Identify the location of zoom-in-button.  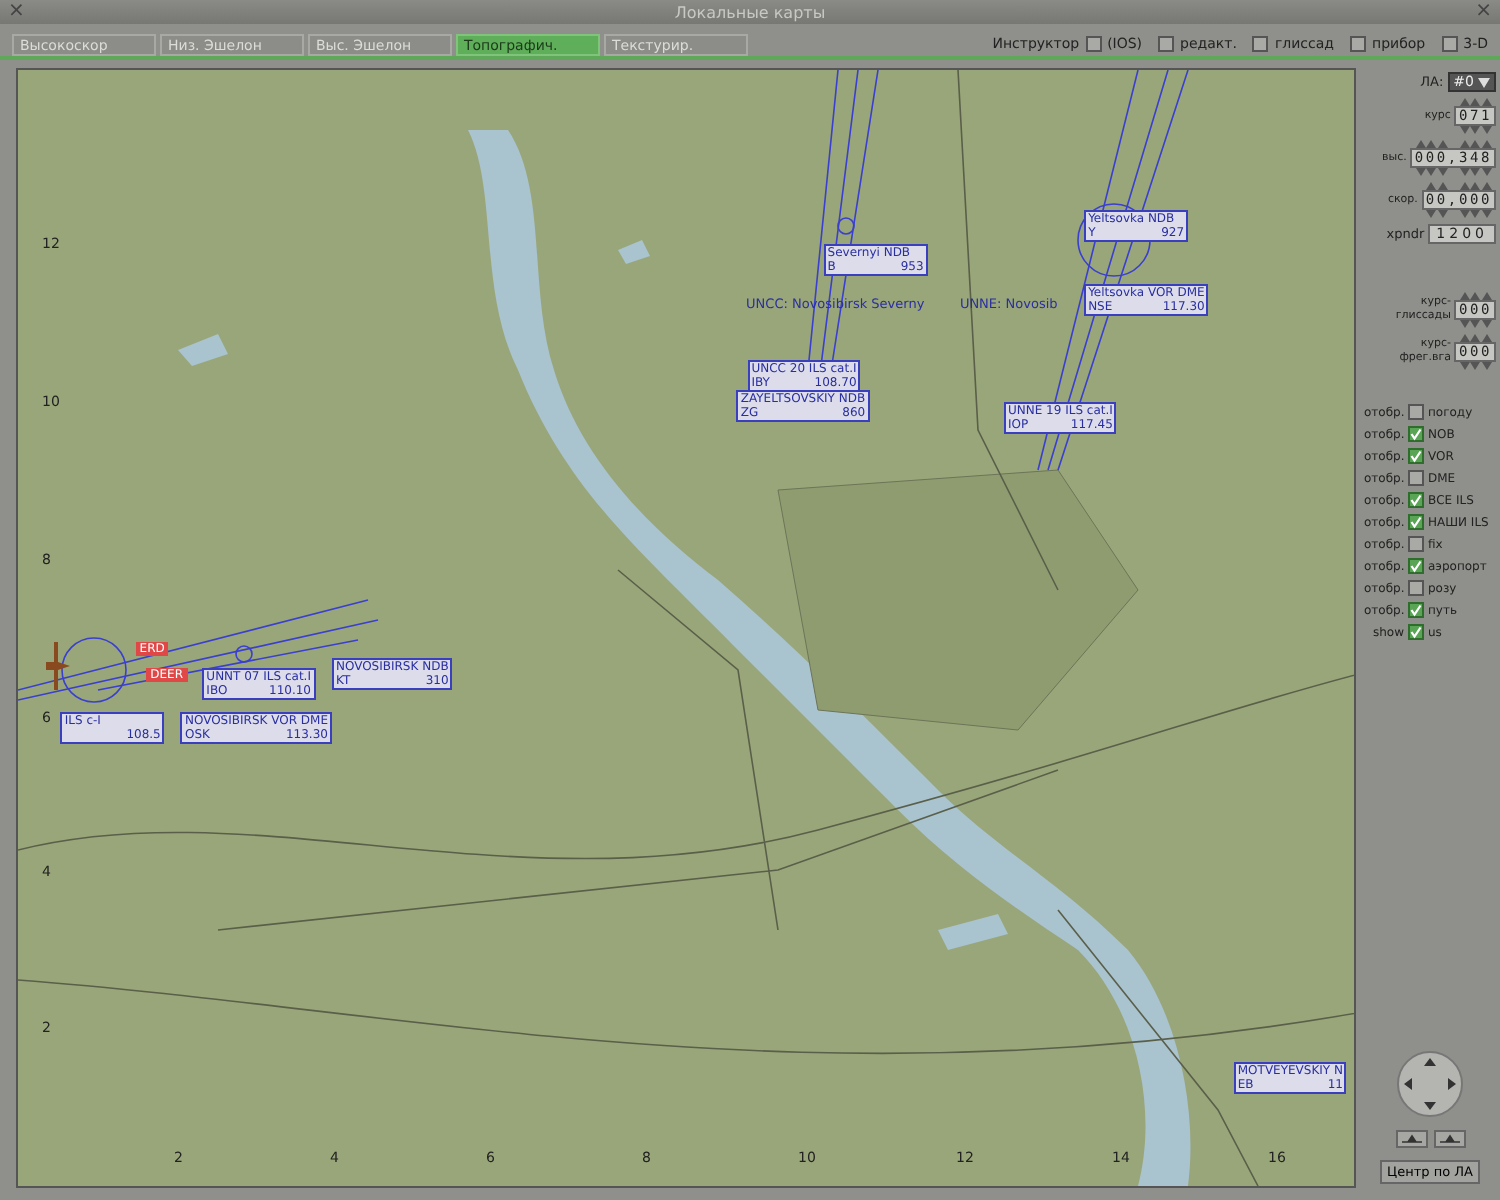
(1449, 1139).